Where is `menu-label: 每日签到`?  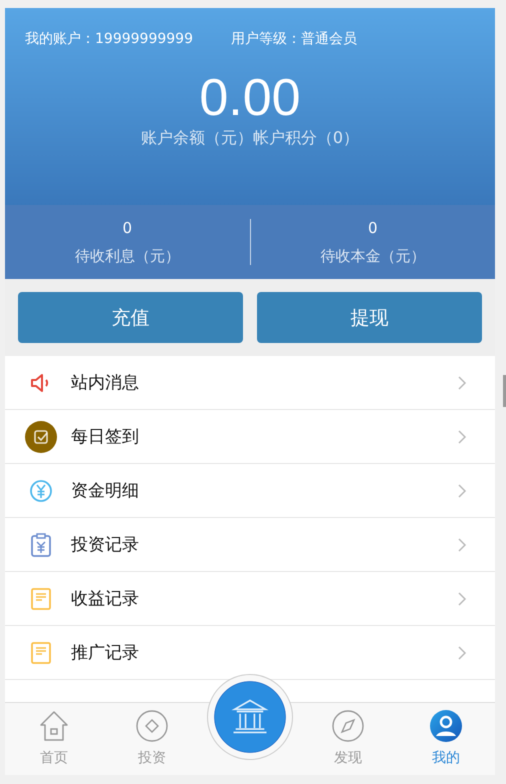
menu-label: 每日签到 is located at coordinates (105, 437).